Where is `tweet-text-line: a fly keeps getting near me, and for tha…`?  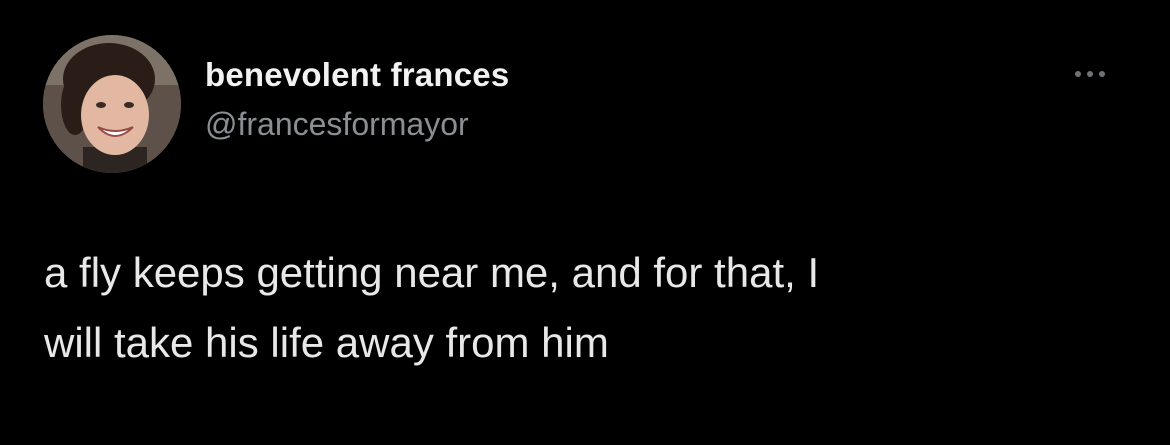 tweet-text-line: a fly keeps getting near me, and for tha… is located at coordinates (432, 272).